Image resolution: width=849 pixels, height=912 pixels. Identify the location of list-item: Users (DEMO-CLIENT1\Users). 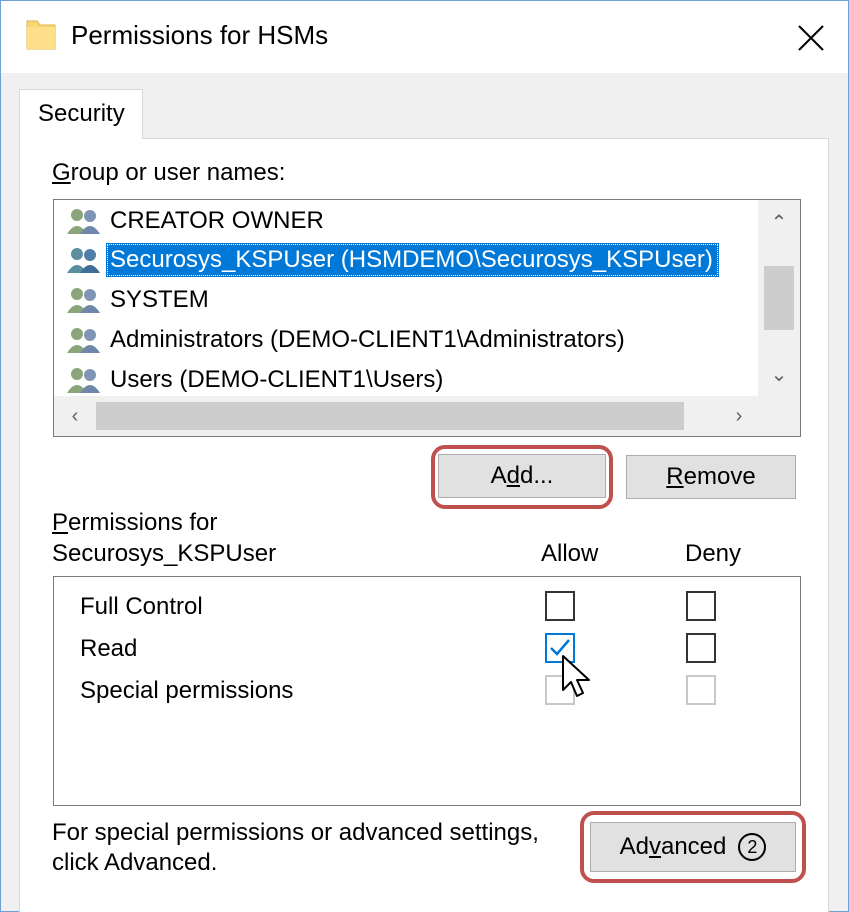
(256, 380).